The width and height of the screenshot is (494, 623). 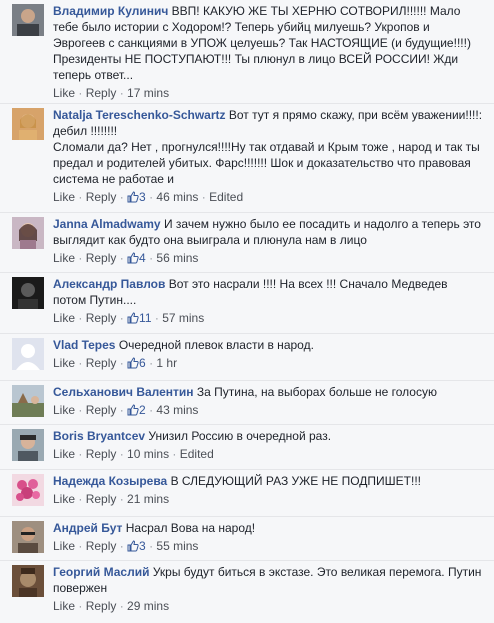 I want to click on timestamp: 43 mins, so click(x=177, y=410).